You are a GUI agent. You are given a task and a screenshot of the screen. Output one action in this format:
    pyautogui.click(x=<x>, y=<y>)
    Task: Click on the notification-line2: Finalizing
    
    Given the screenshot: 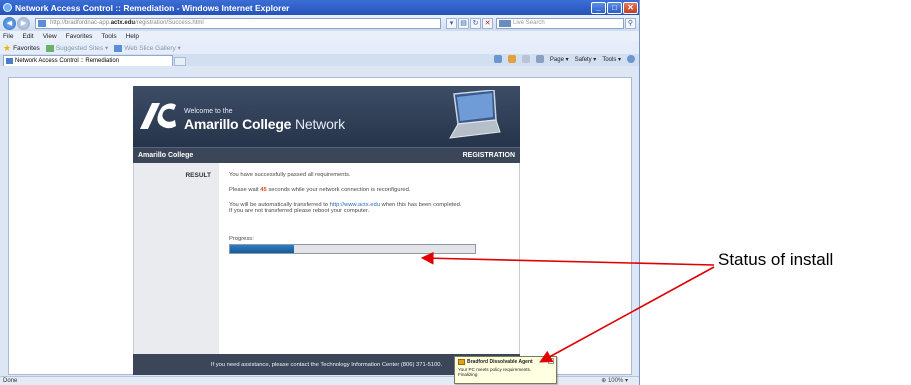 What is the action you would take?
    pyautogui.click(x=468, y=374)
    